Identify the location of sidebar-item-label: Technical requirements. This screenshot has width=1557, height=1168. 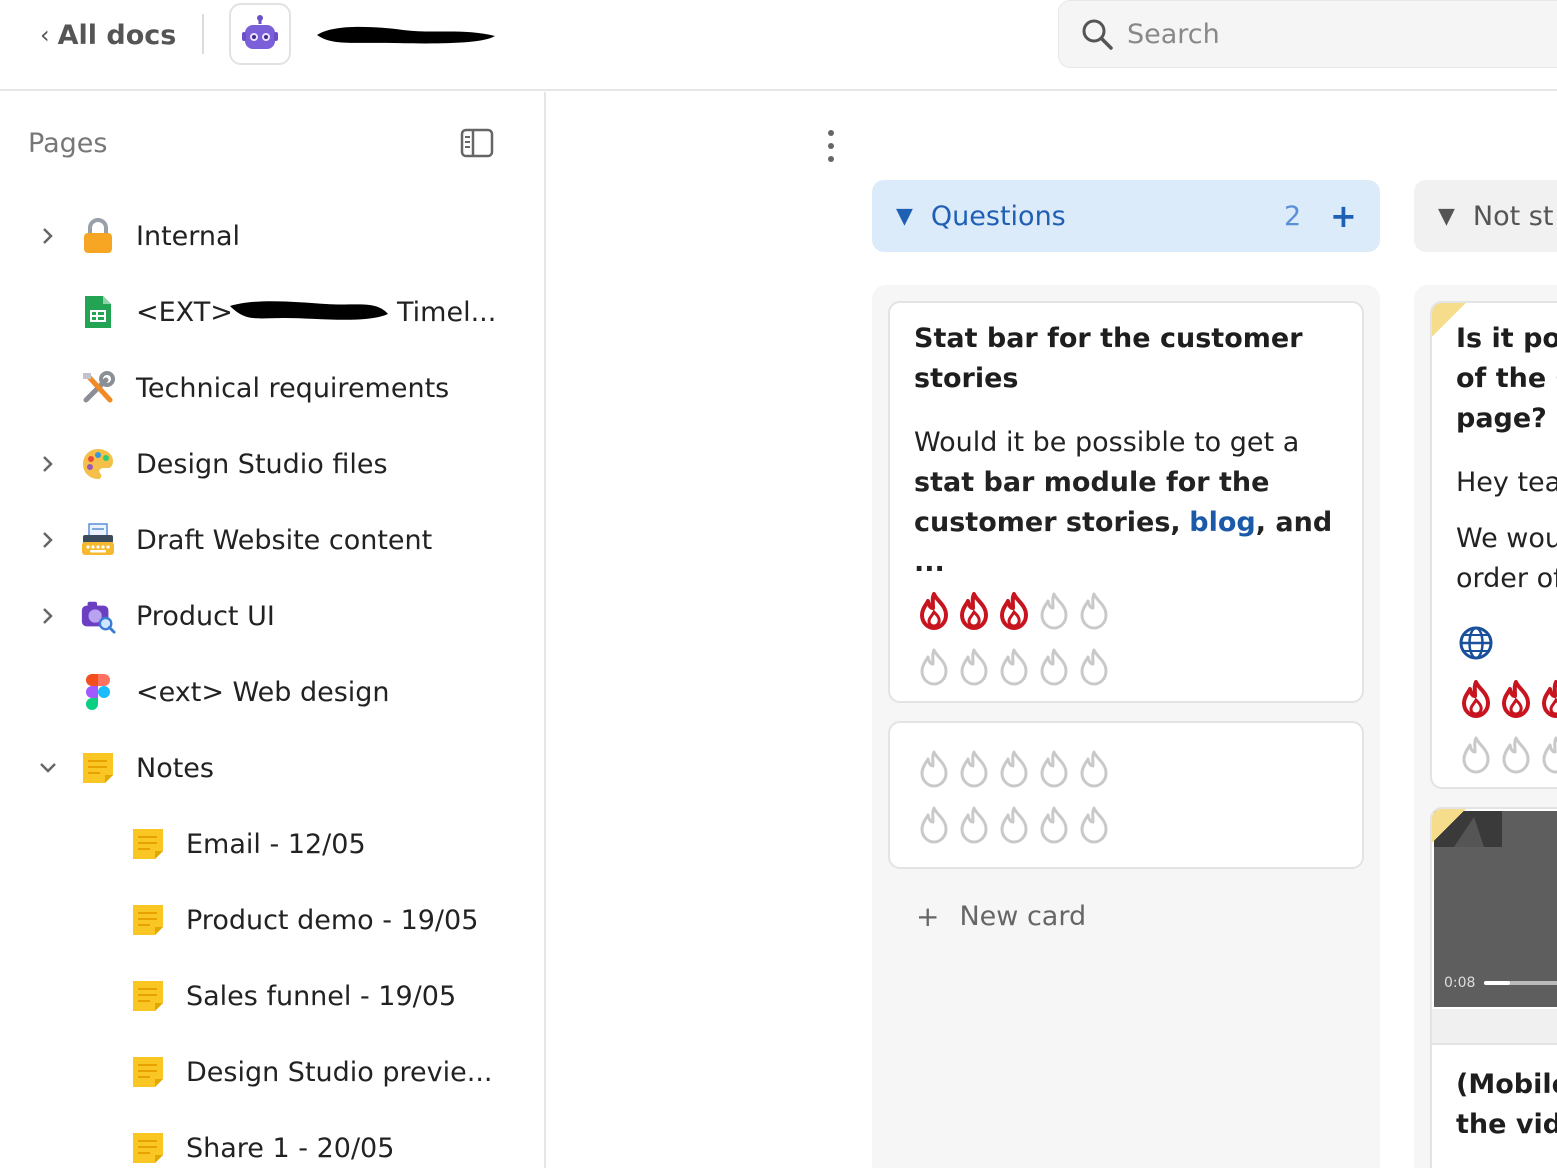
(293, 388).